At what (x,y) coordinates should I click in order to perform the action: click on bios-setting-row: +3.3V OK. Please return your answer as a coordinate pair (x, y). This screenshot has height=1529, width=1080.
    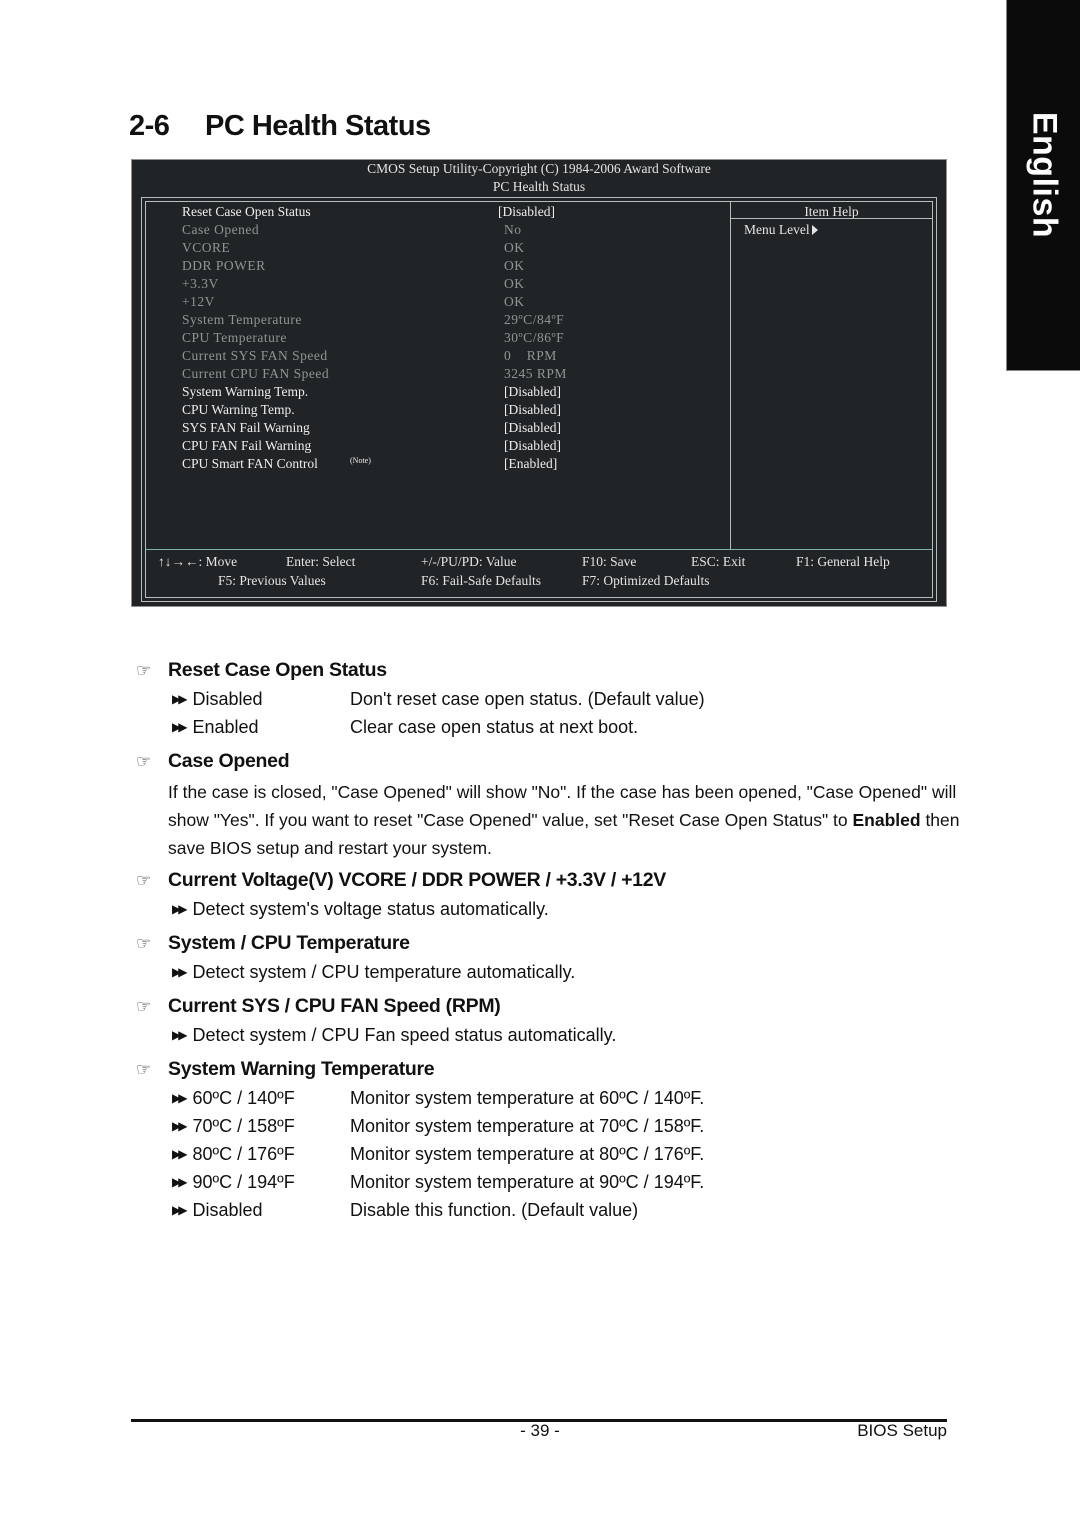
    Looking at the image, I should click on (462, 285).